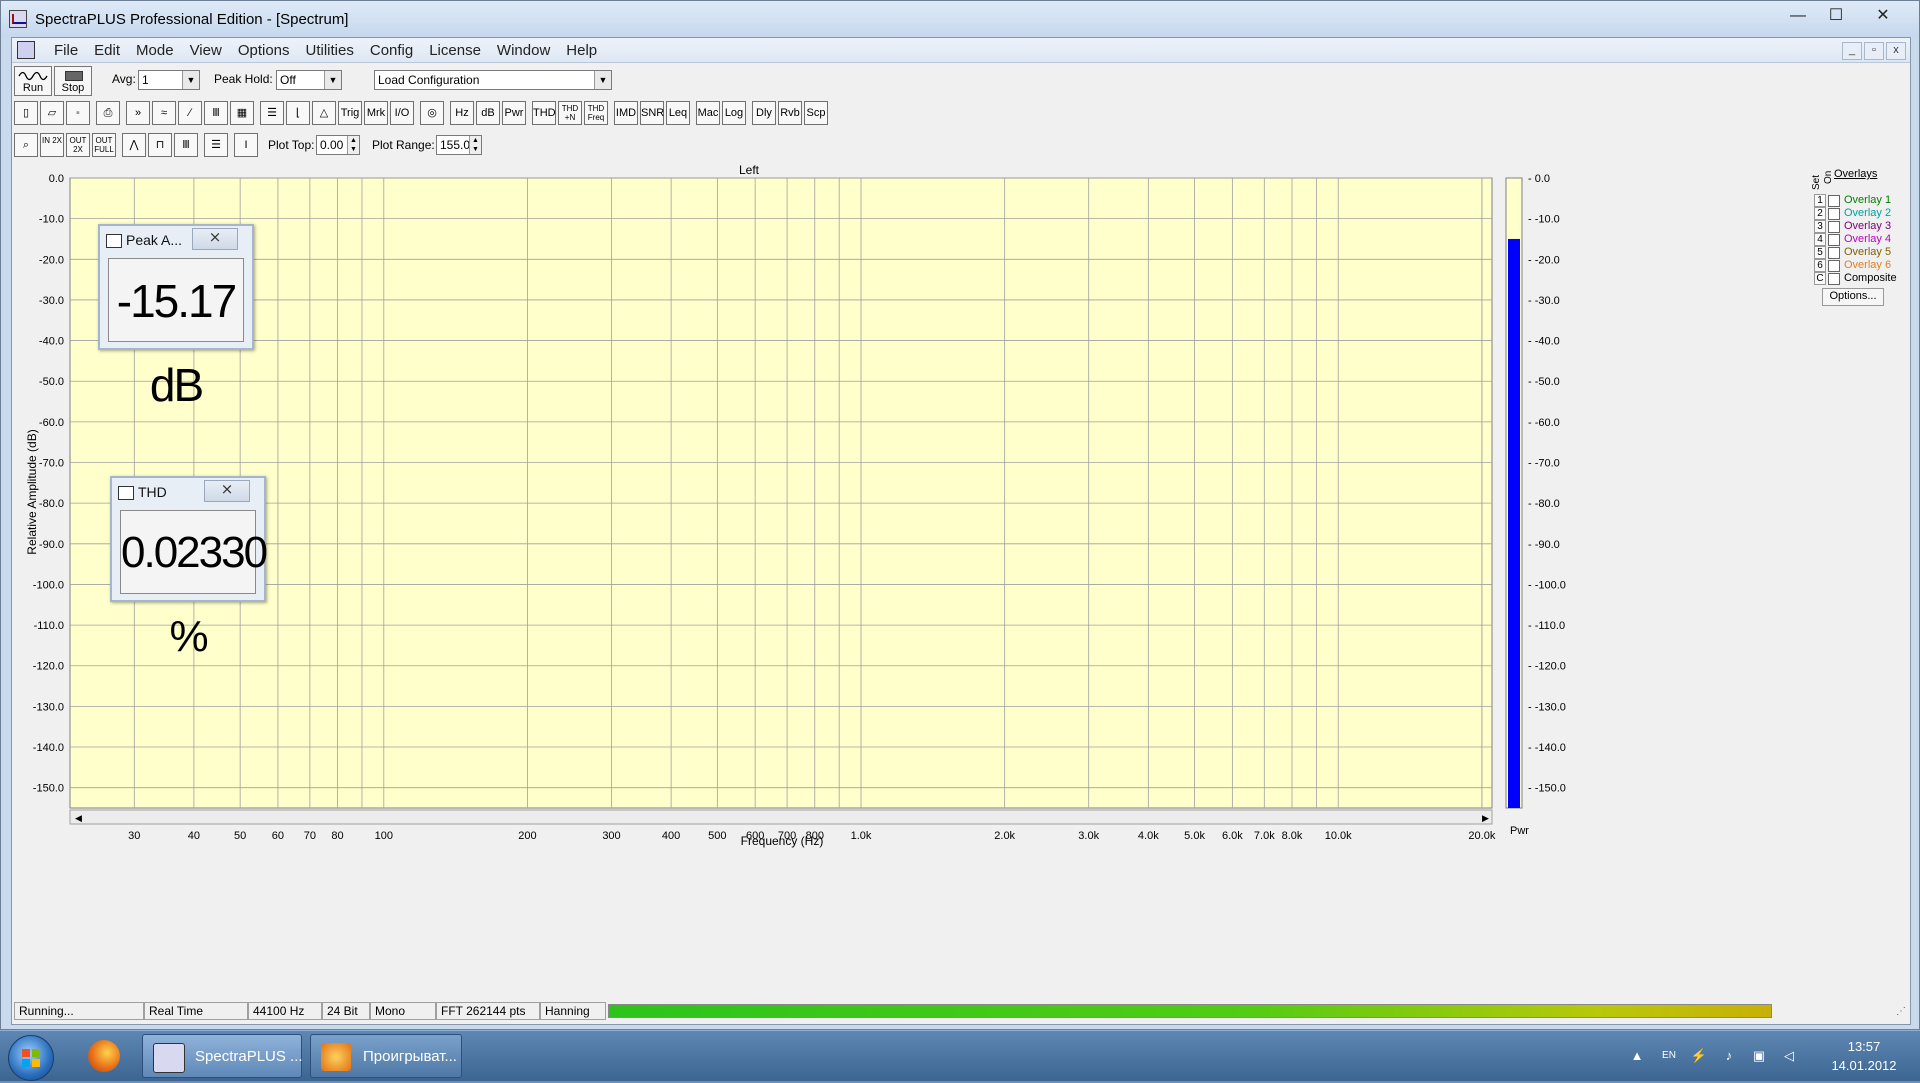 The image size is (1920, 1083). Describe the element at coordinates (78, 145) in the screenshot. I see `zoom-out-2x-button: OUT 2X` at that location.